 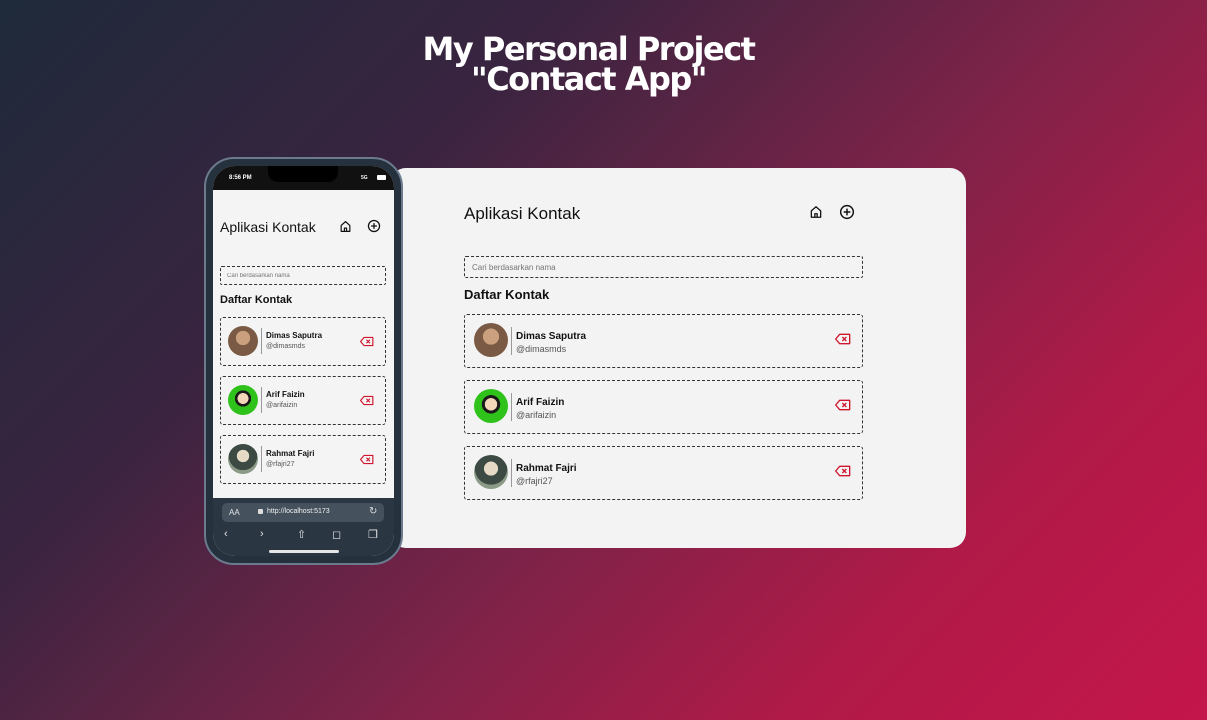 What do you see at coordinates (303, 527) in the screenshot?
I see `browser-toolbar: AA http://localhost:5173 ↻ ‹ › ⇧ ◻ ❐` at bounding box center [303, 527].